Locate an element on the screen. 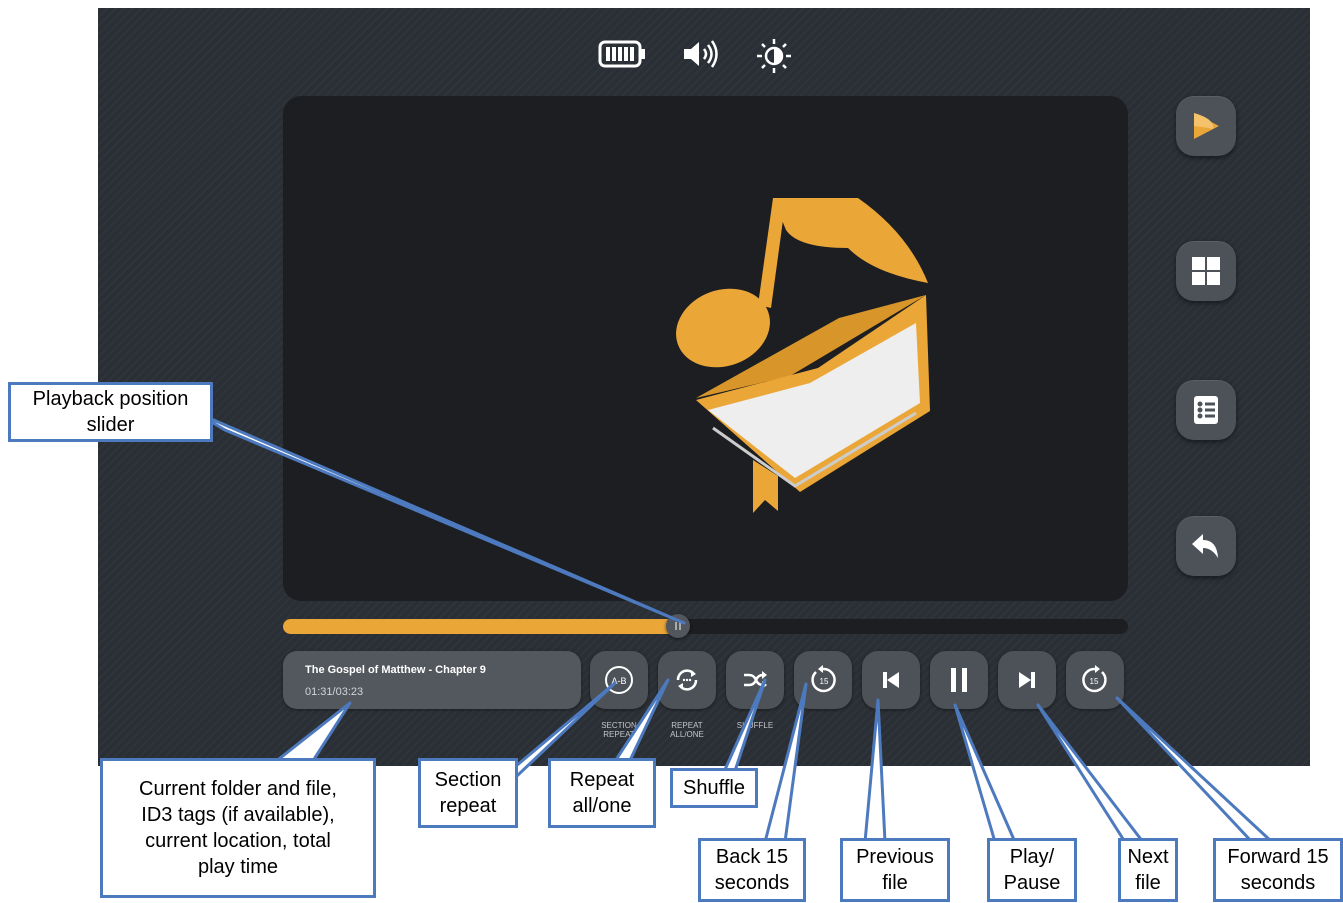 Image resolution: width=1343 pixels, height=903 pixels. callout-next: Next file is located at coordinates (1148, 870).